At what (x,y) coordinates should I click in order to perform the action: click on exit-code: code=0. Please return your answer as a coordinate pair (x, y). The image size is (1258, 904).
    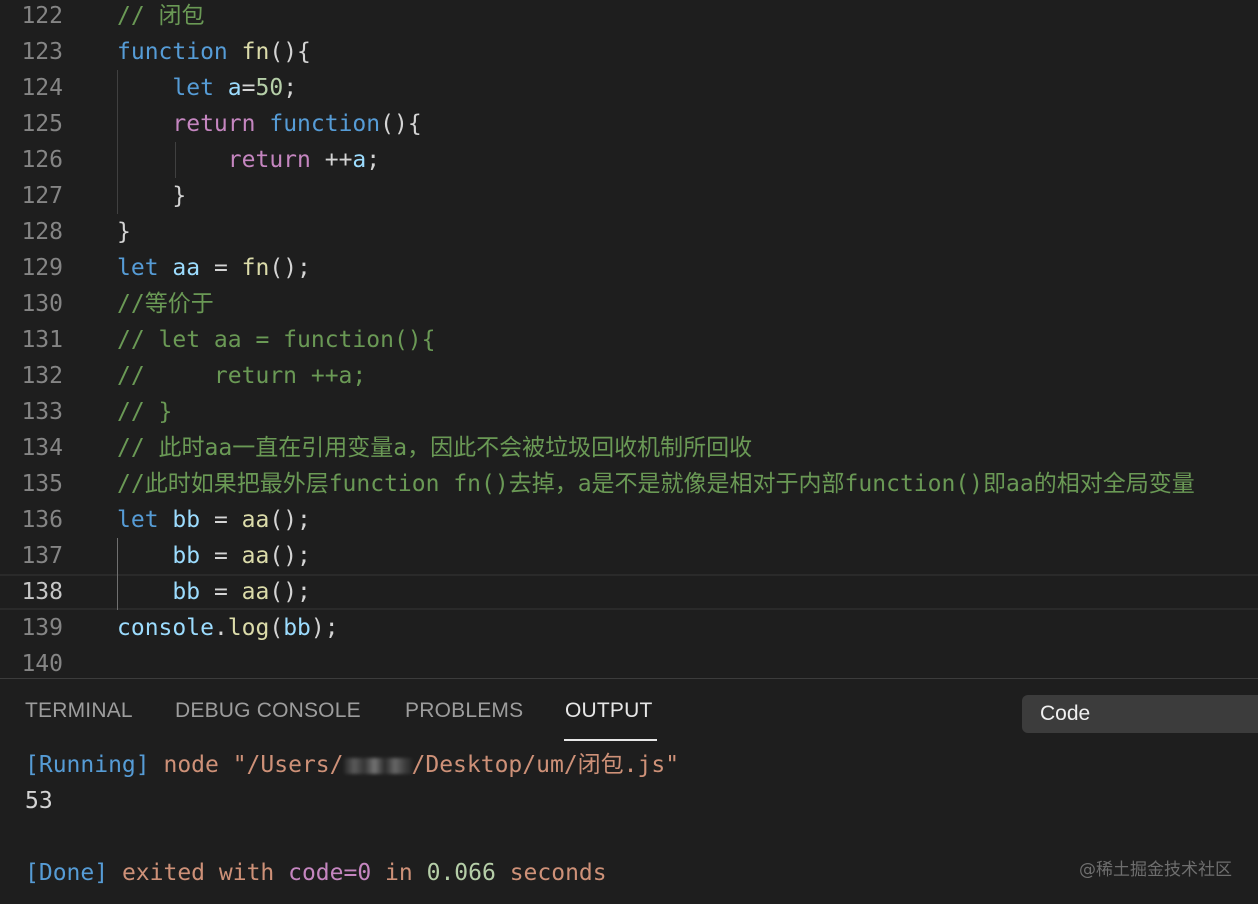
    Looking at the image, I should click on (330, 873).